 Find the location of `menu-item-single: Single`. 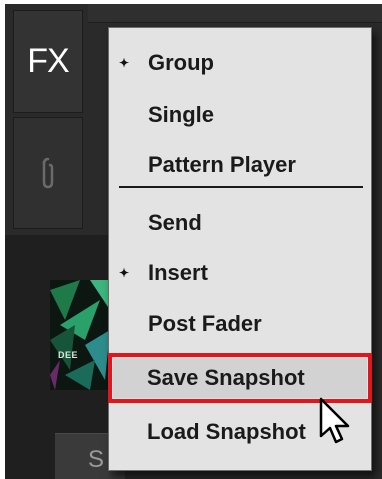

menu-item-single: Single is located at coordinates (240, 115).